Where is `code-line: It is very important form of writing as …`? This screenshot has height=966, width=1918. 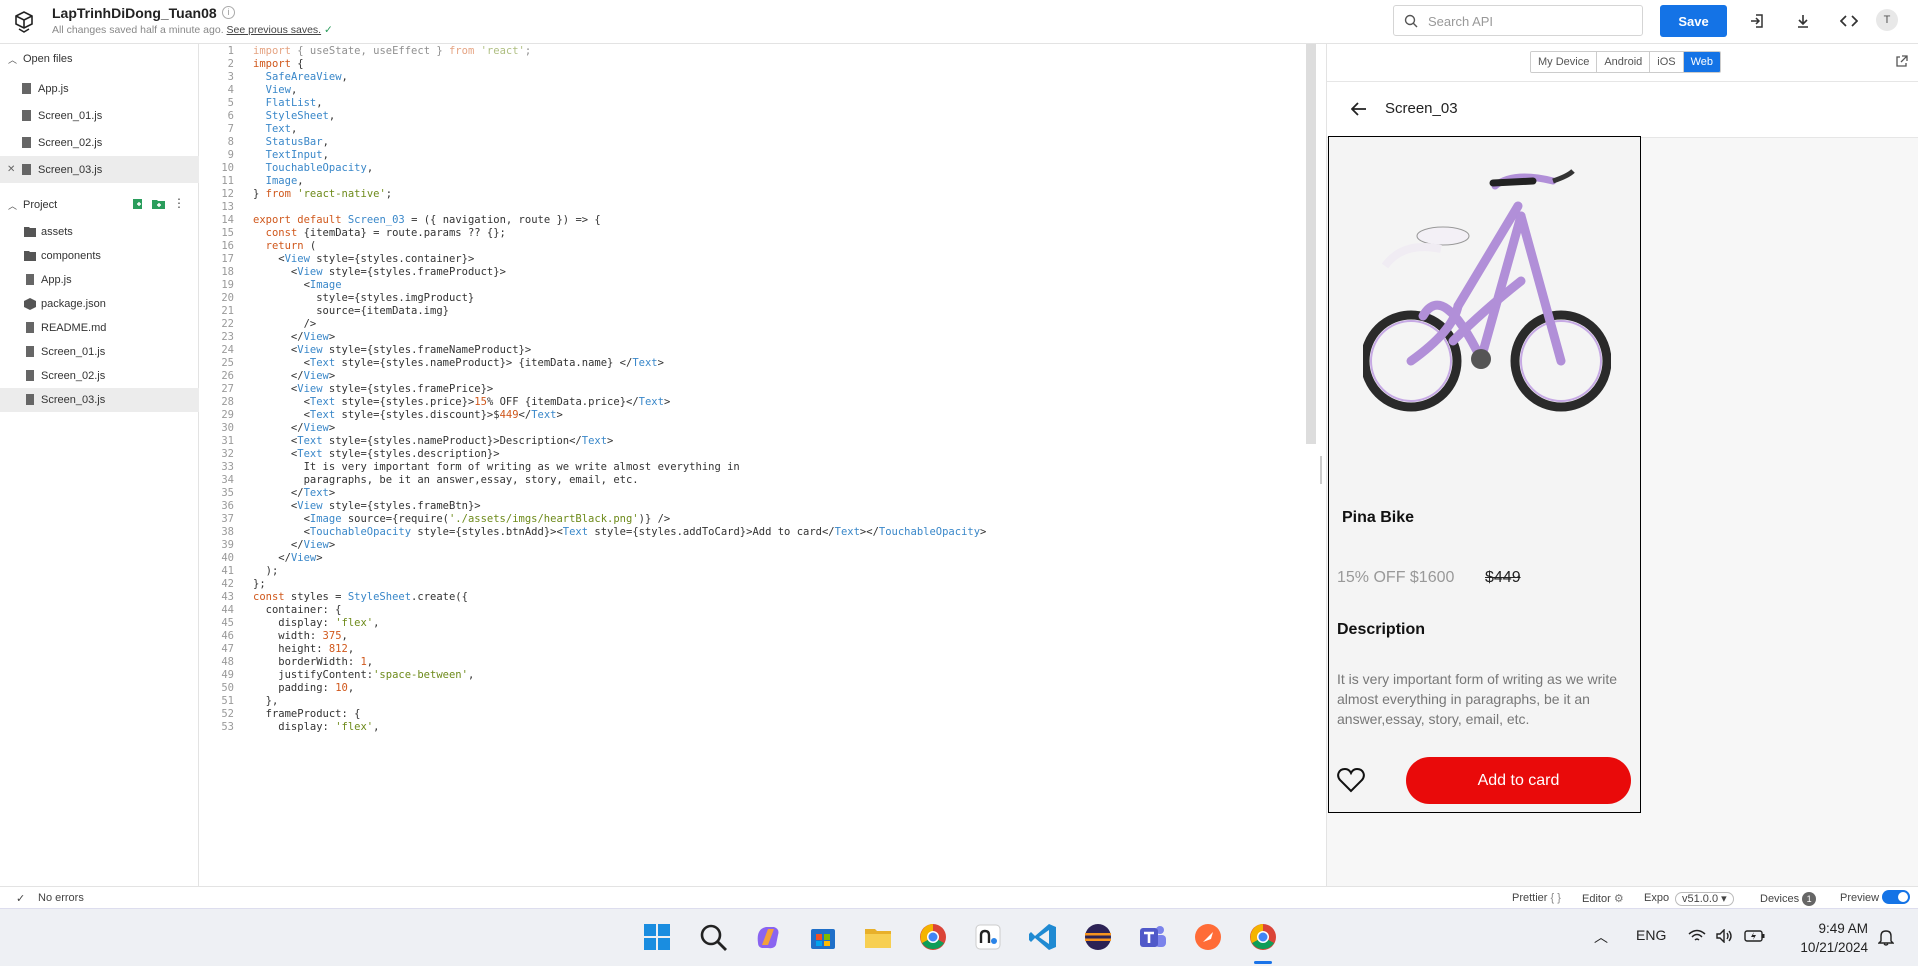
code-line: It is very important form of writing as … is located at coordinates (496, 467).